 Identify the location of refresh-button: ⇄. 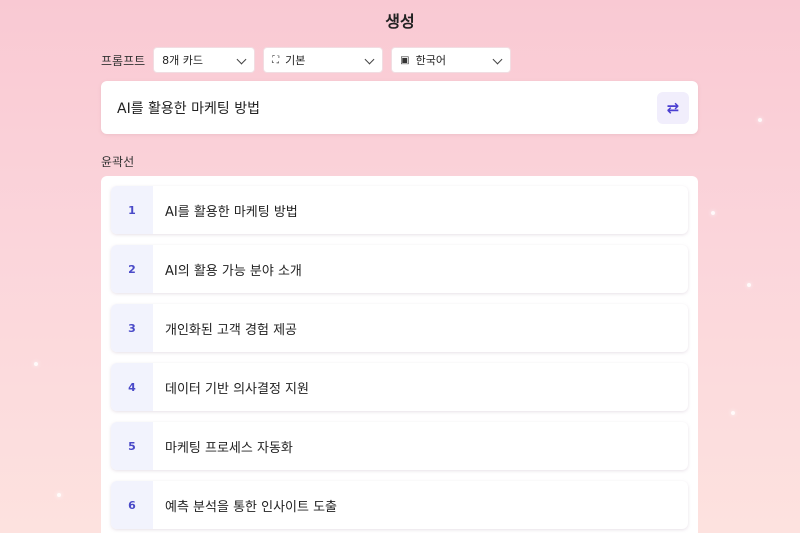
(673, 108).